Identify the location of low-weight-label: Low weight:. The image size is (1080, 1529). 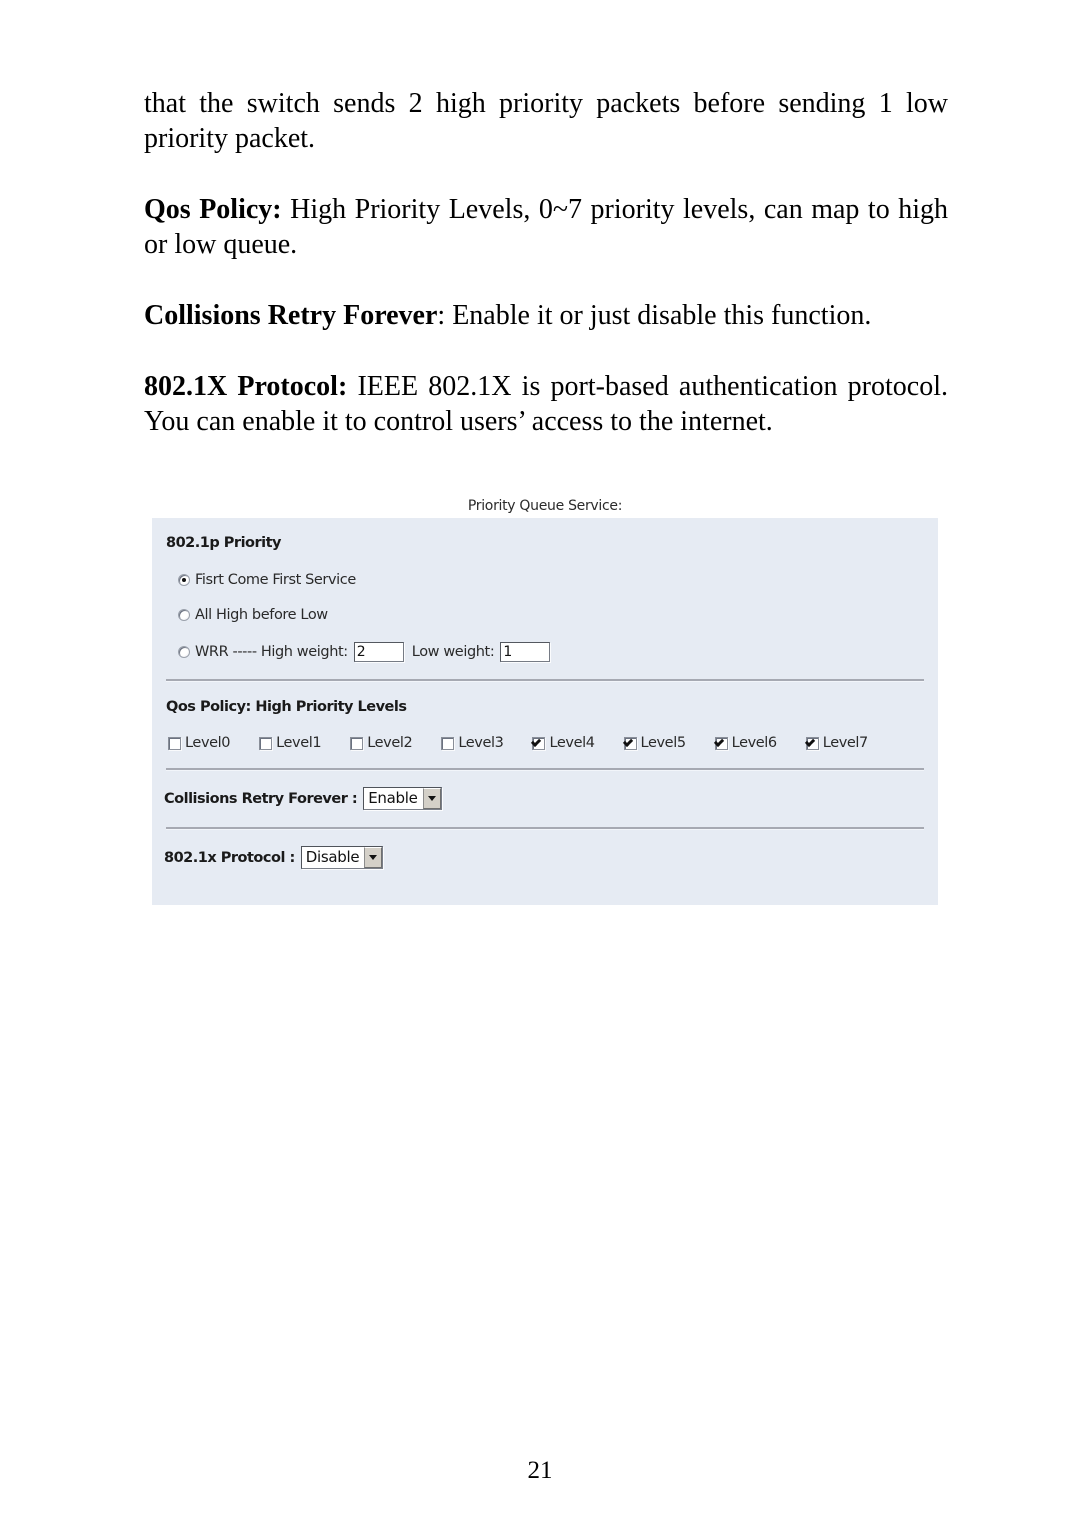
(453, 652).